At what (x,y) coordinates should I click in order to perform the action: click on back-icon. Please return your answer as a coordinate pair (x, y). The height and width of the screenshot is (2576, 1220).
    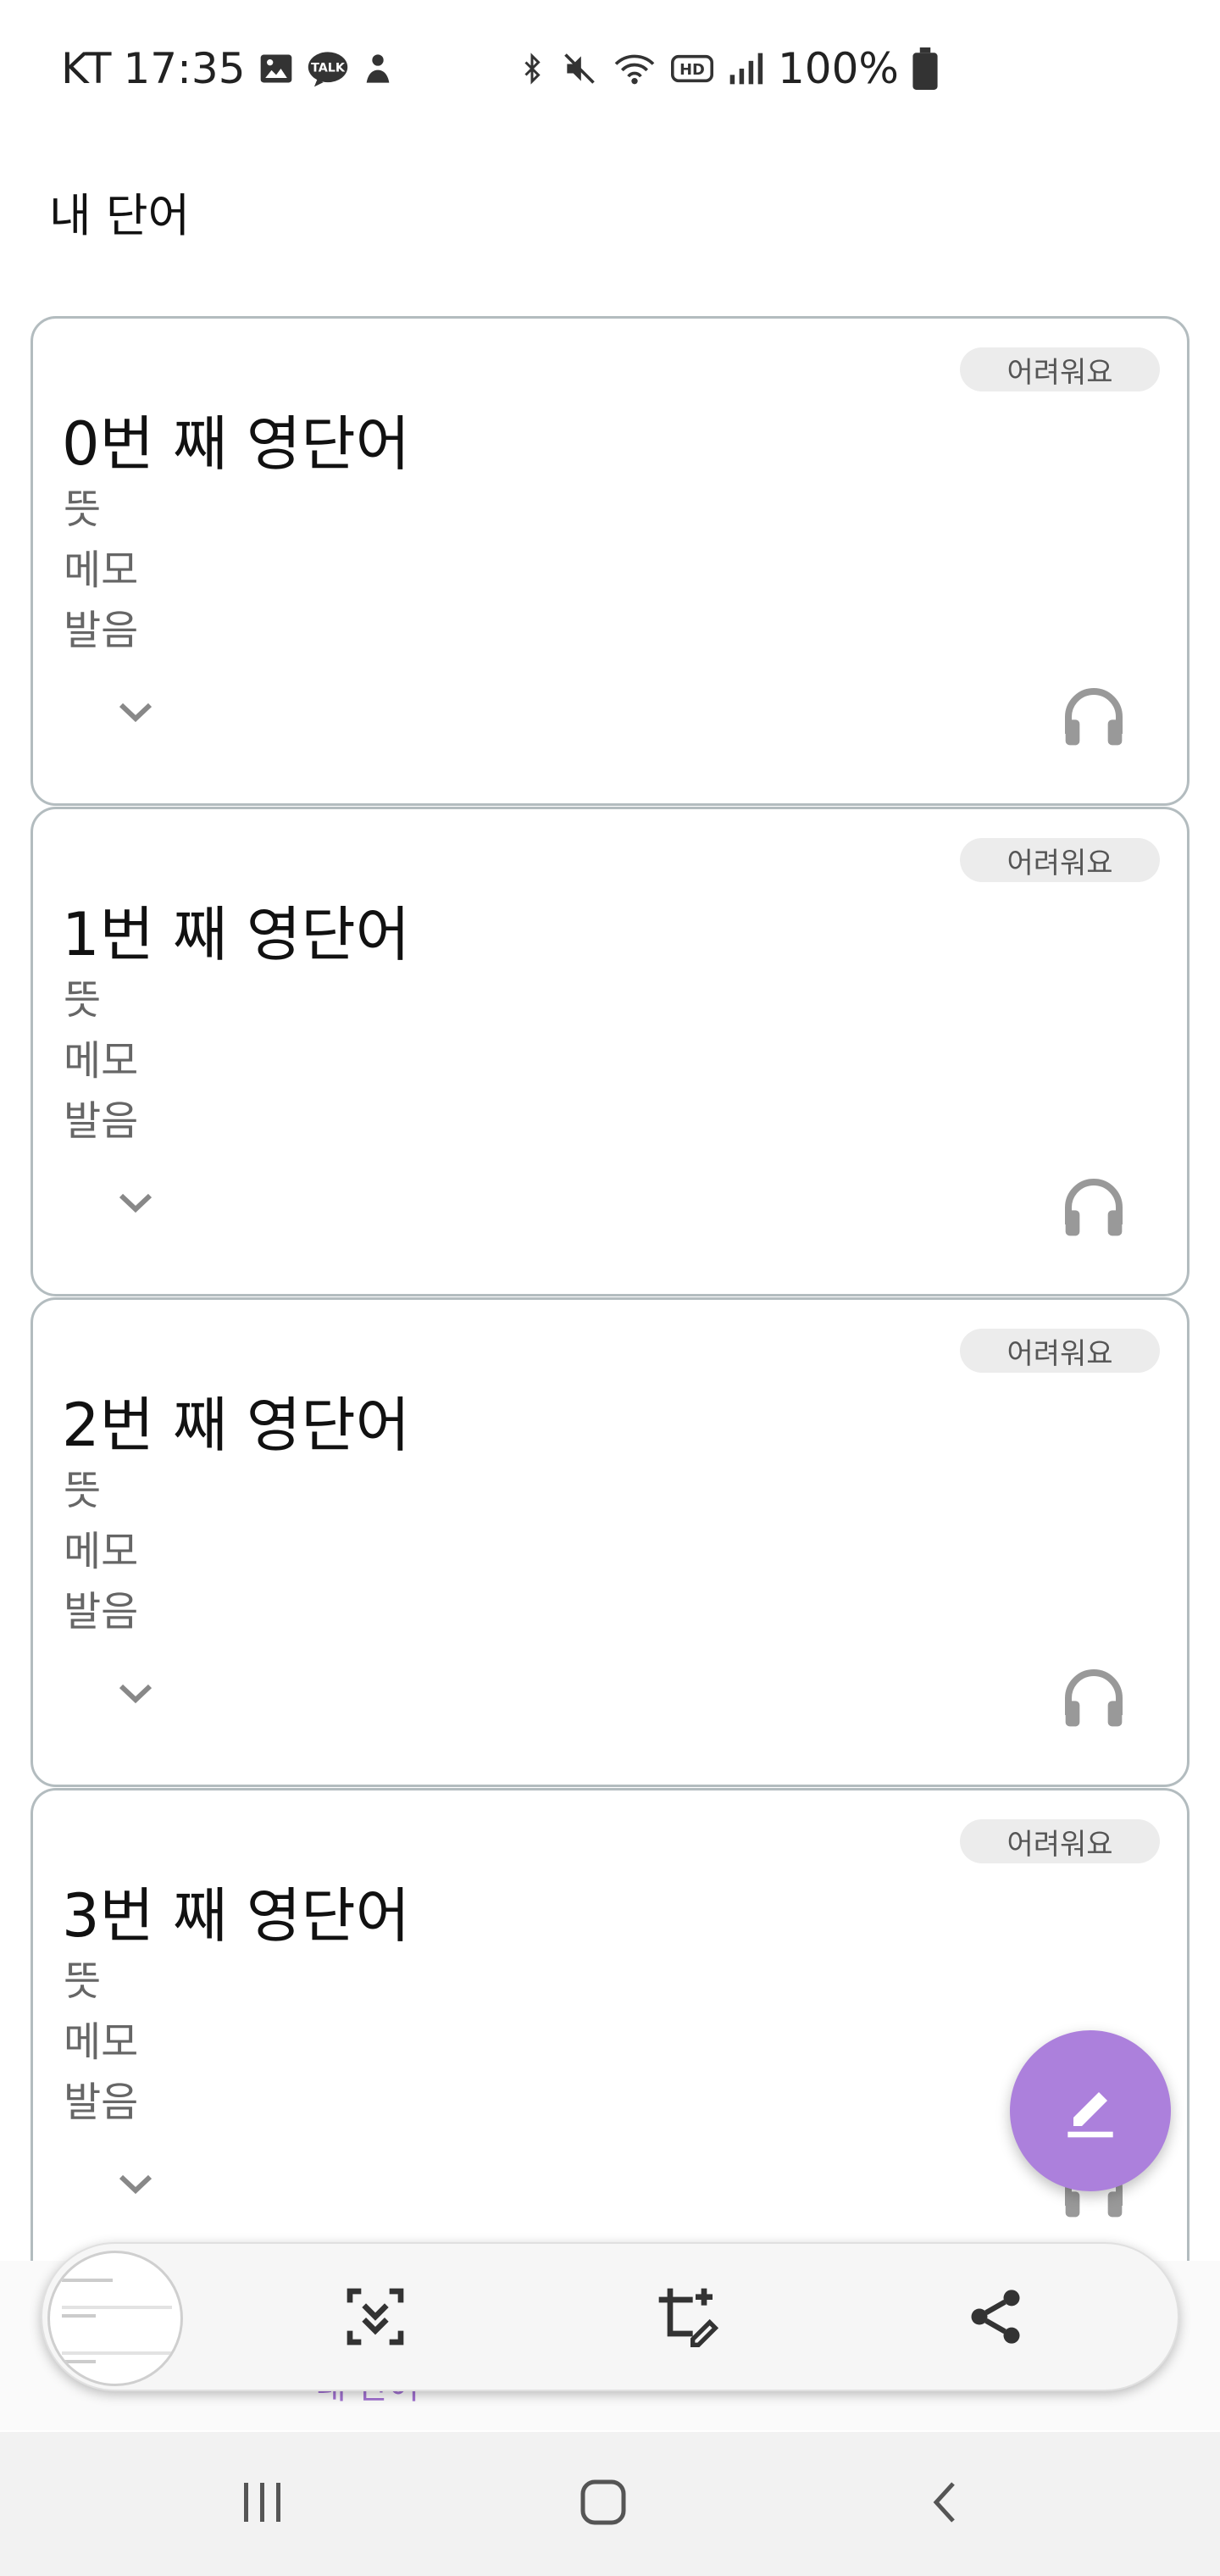
    Looking at the image, I should click on (945, 2504).